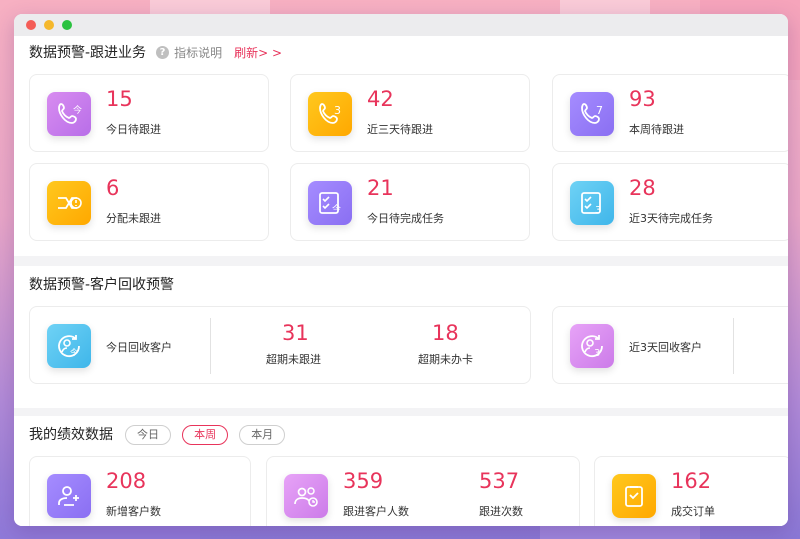  Describe the element at coordinates (205, 435) in the screenshot. I see `tab-this-week: 本周` at that location.